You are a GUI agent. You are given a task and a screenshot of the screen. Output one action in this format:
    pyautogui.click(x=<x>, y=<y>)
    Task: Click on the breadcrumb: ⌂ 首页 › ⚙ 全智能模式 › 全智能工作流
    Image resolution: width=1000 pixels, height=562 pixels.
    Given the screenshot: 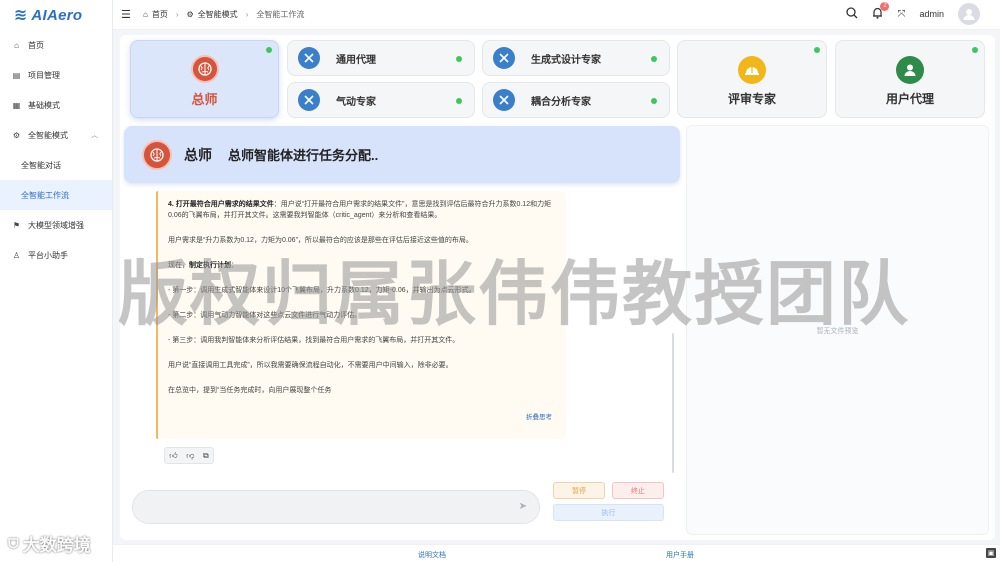 What is the action you would take?
    pyautogui.click(x=223, y=14)
    